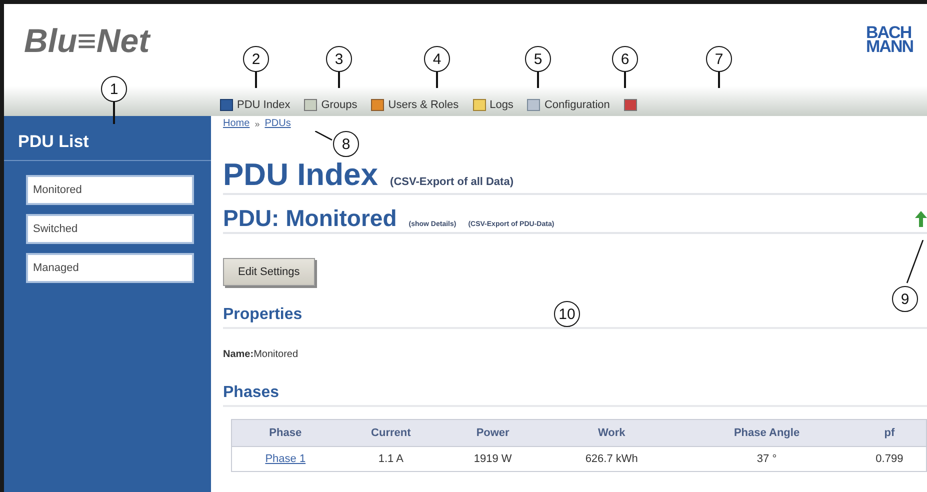  I want to click on page-title: PDU Index, so click(300, 175).